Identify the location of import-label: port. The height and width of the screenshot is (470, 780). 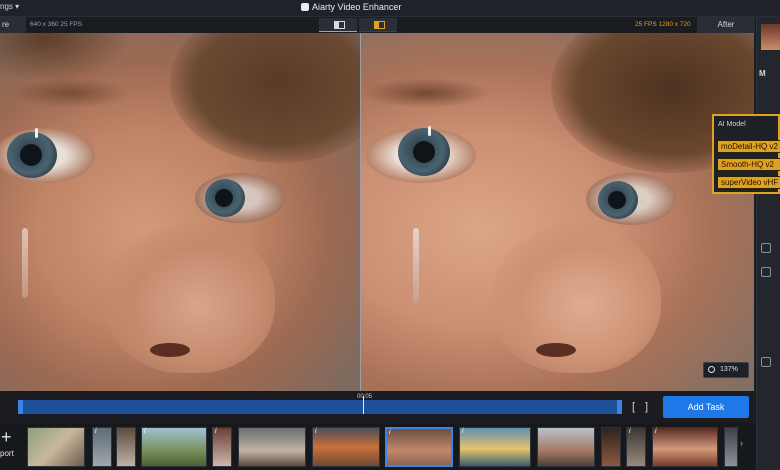
(7, 453).